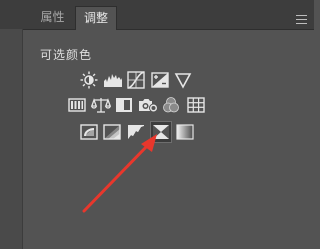 The width and height of the screenshot is (320, 249). Describe the element at coordinates (157, 15) in the screenshot. I see `panel-tab-bar: 属性 调整` at that location.